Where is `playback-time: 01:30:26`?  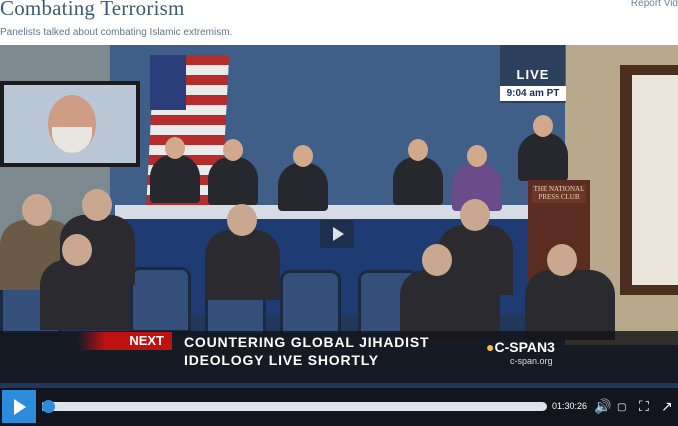
playback-time: 01:30:26 is located at coordinates (570, 406).